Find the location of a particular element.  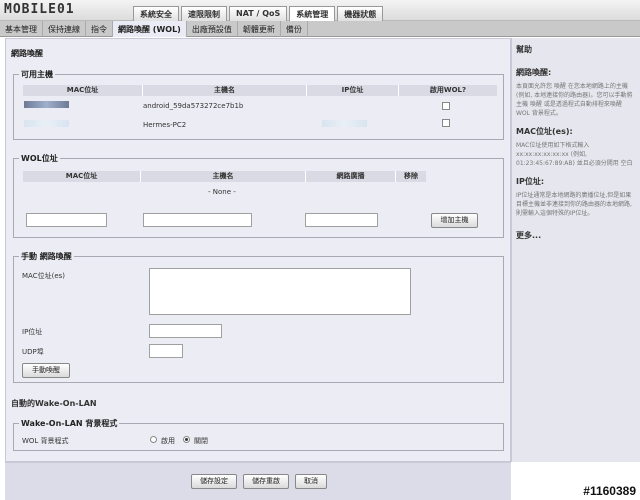

site-logo: MOBILE01 is located at coordinates (39, 9).